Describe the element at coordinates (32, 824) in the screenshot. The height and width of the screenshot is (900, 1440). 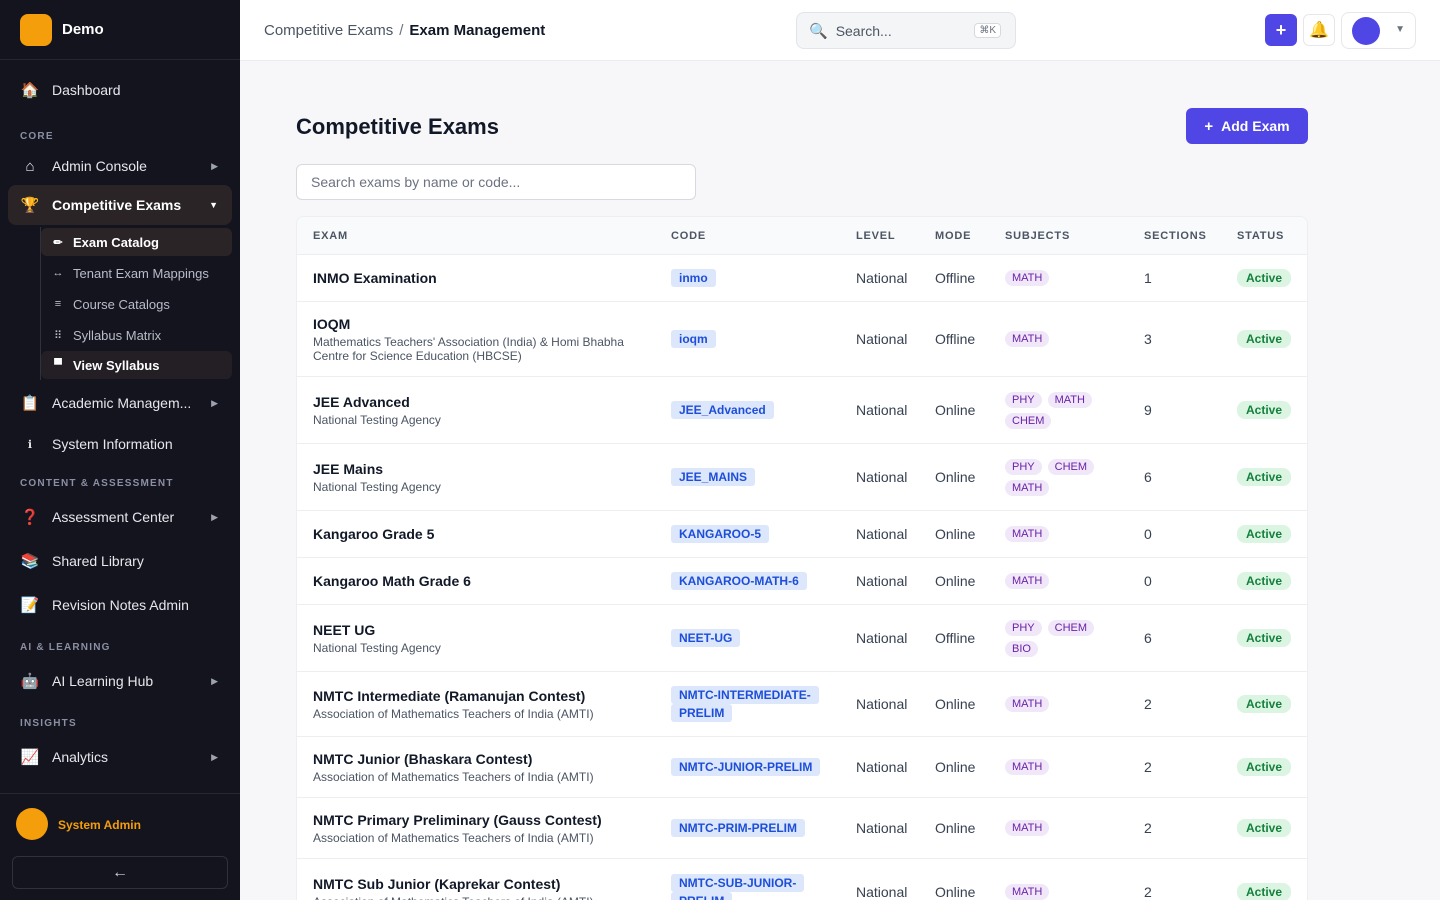
I see `avatar` at that location.